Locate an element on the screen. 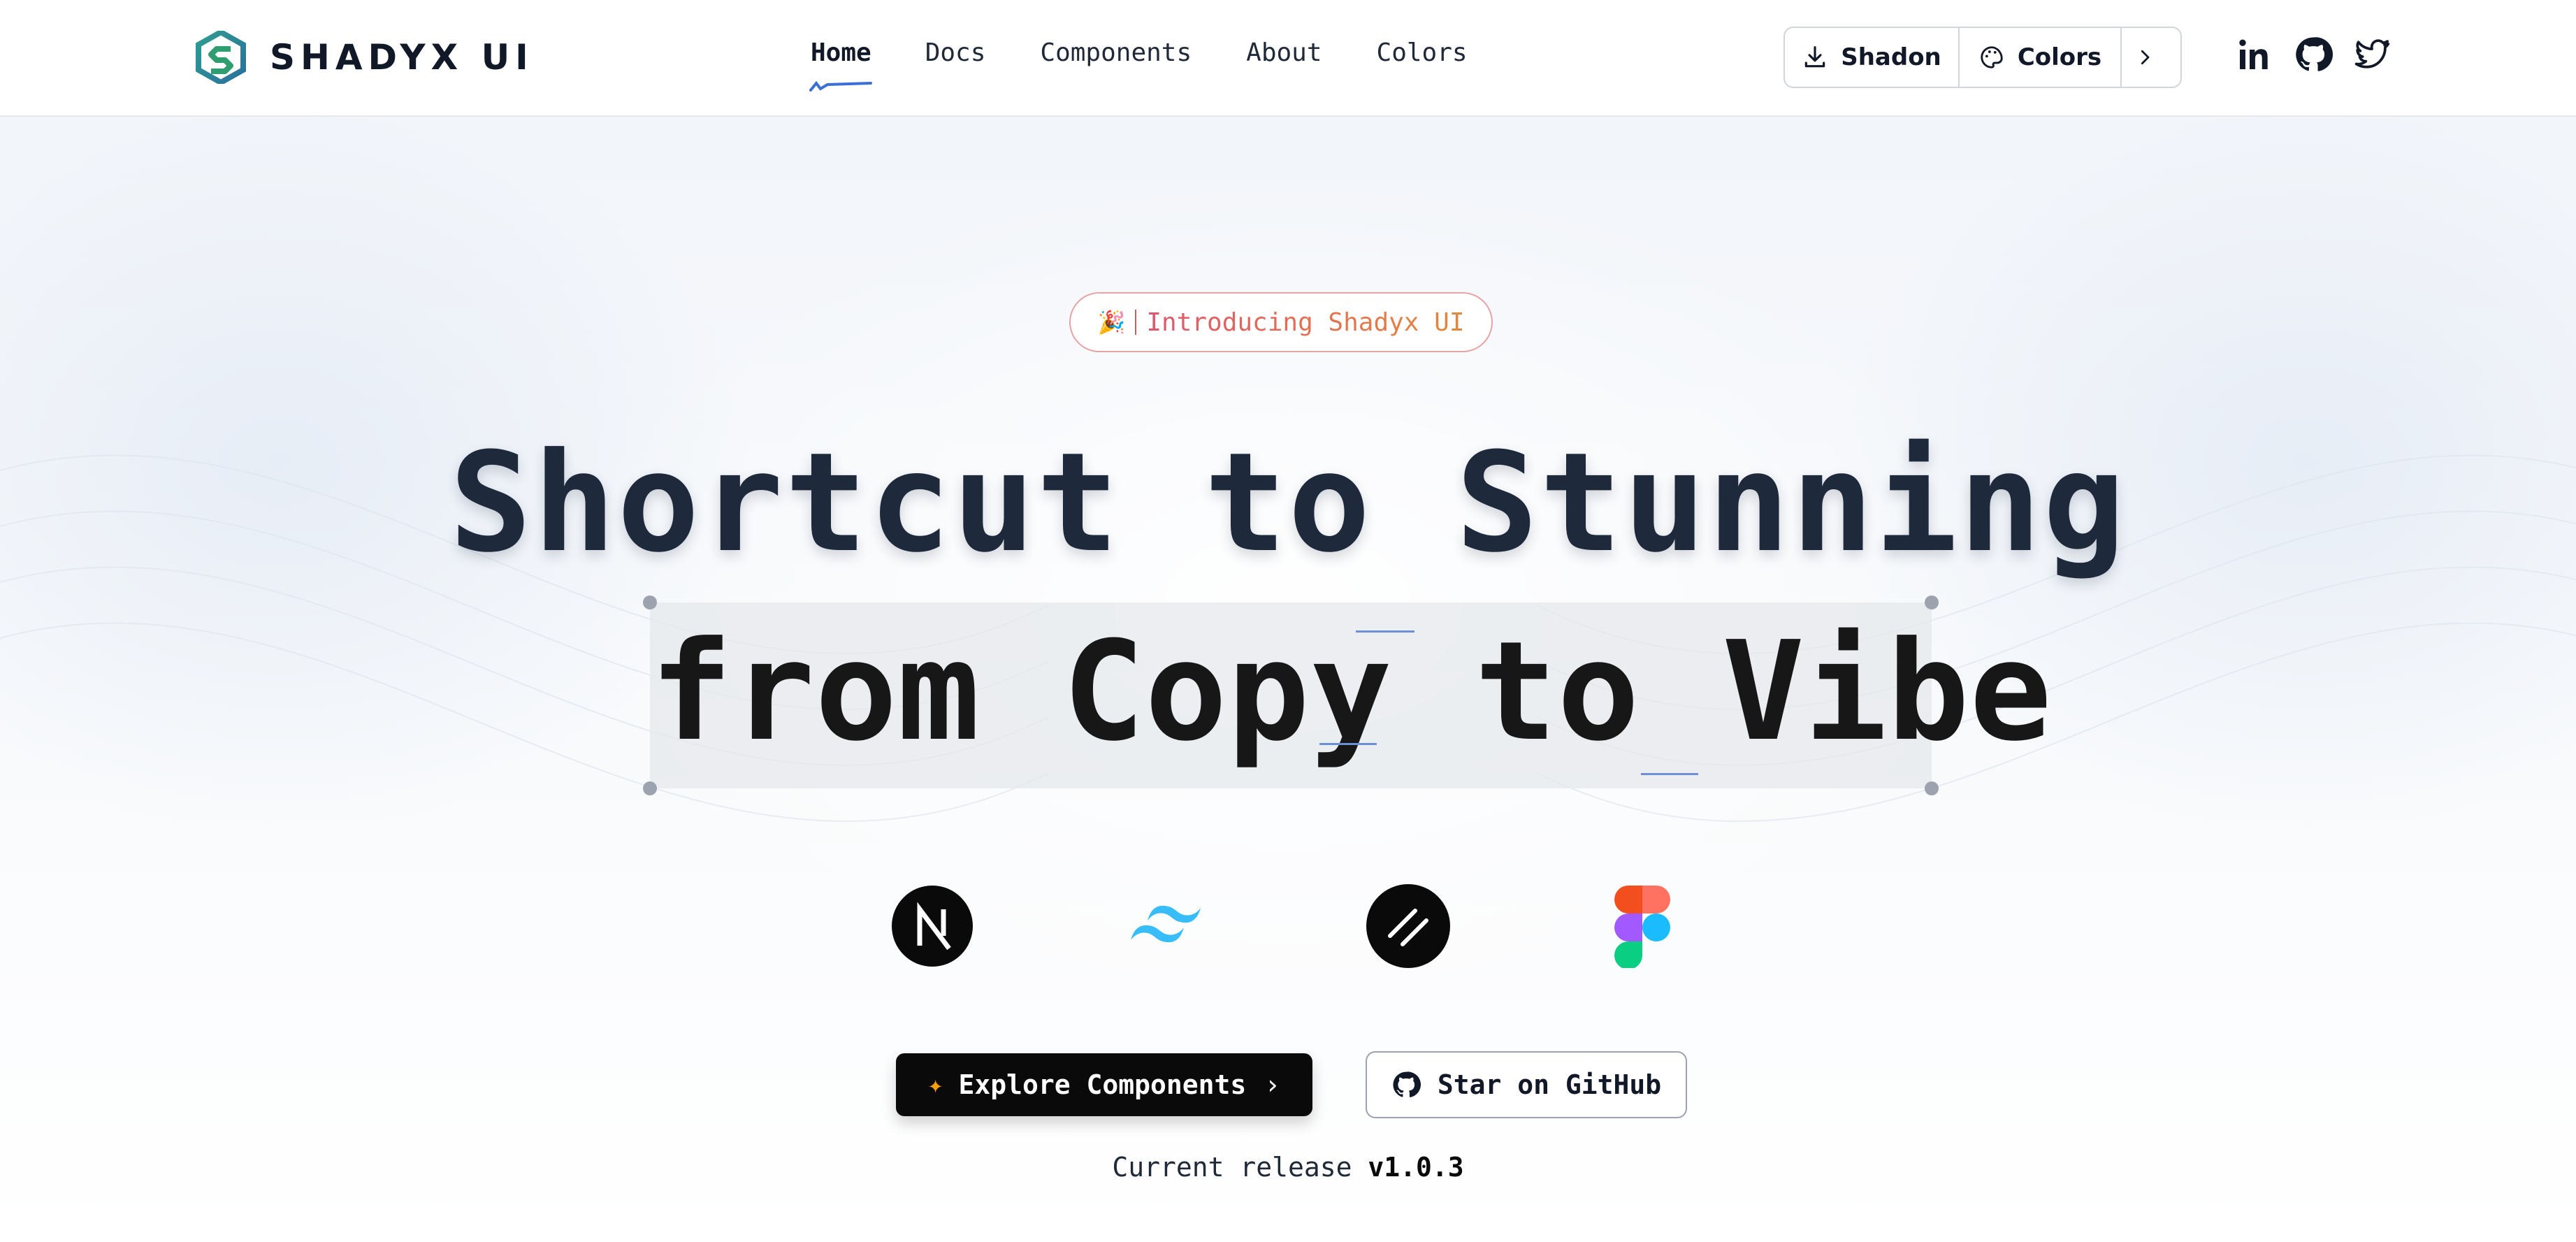 Image resolution: width=2576 pixels, height=1242 pixels. shadon-button: Shadon is located at coordinates (1871, 57).